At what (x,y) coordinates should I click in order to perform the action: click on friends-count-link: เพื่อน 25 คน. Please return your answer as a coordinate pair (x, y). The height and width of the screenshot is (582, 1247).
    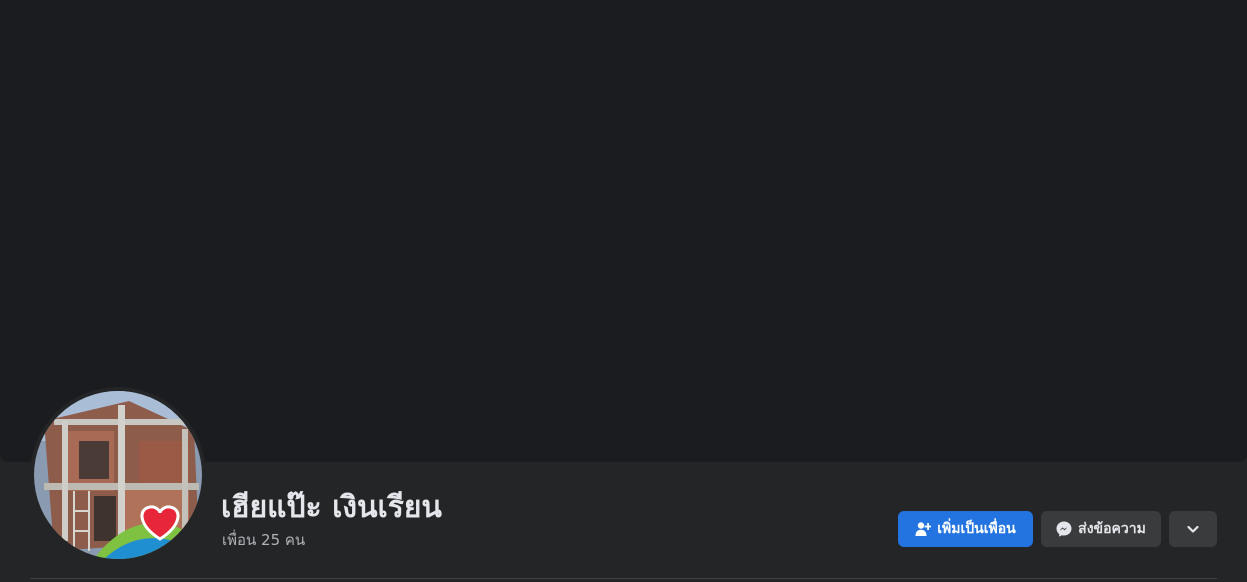
    Looking at the image, I should click on (263, 540).